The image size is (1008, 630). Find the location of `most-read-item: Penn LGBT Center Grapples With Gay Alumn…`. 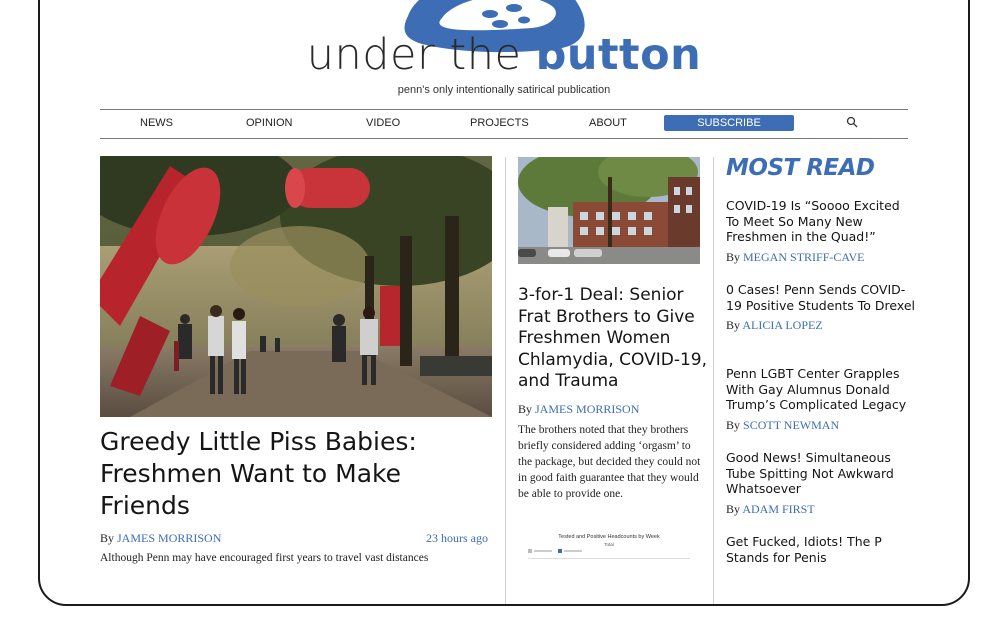

most-read-item: Penn LGBT Center Grapples With Gay Alumn… is located at coordinates (821, 399).